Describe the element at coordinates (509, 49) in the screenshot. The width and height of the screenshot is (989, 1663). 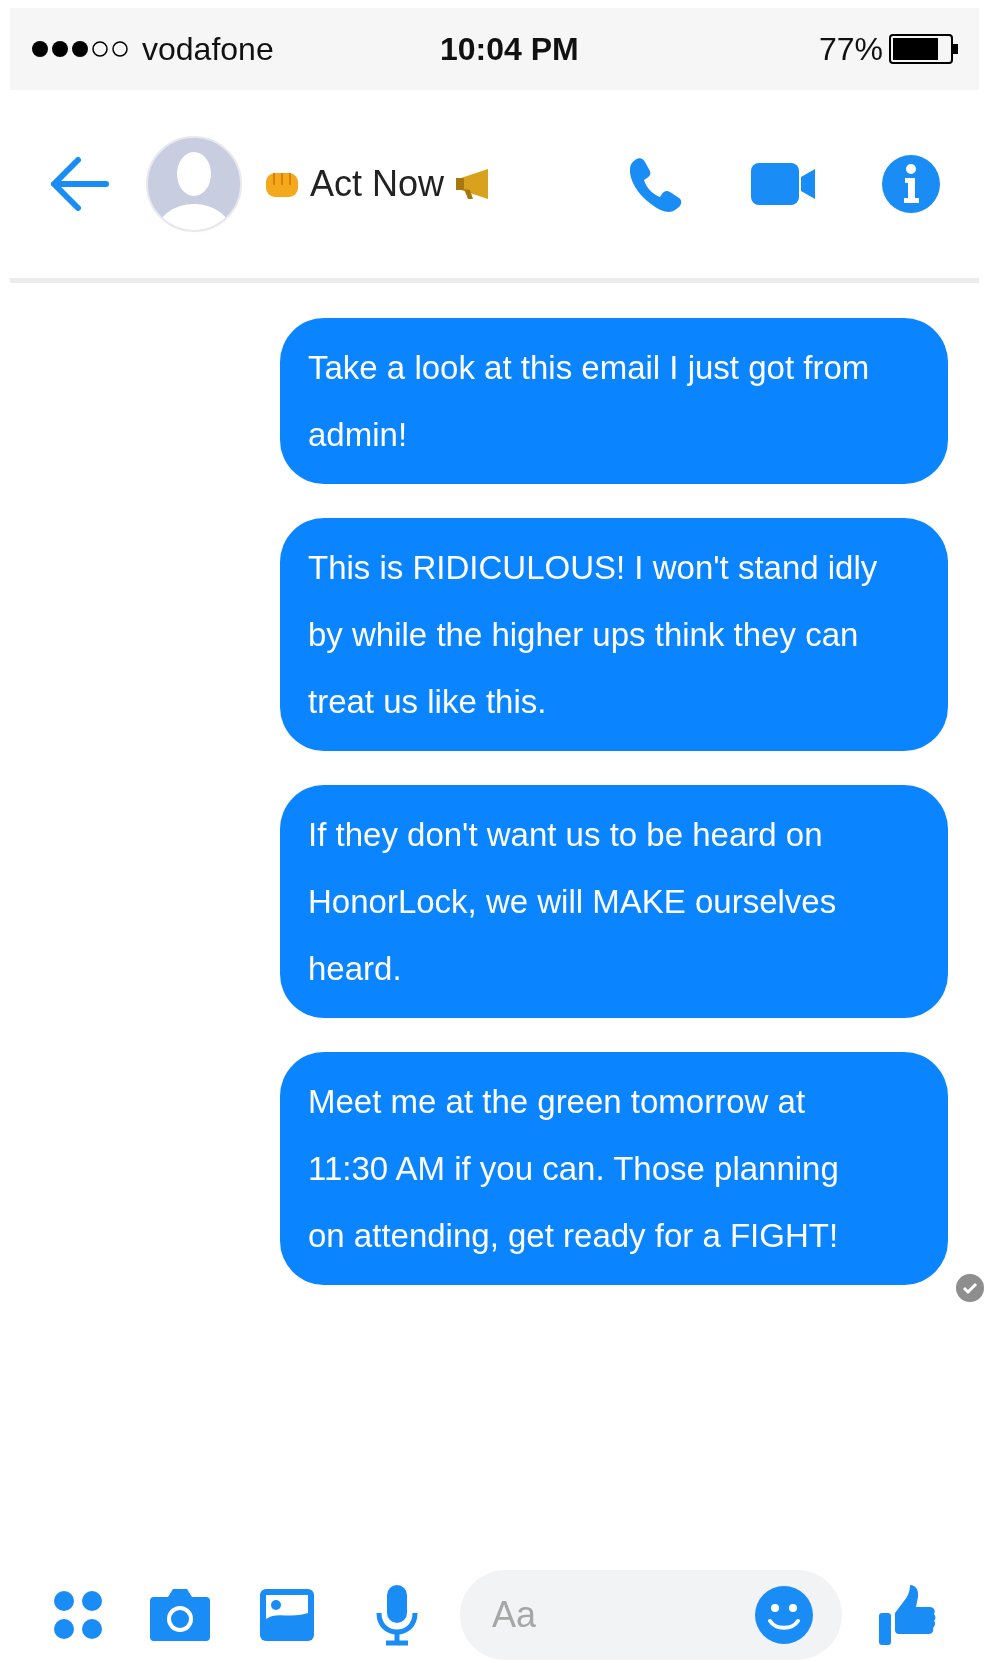
I see `clock-time: 10:04 PM` at that location.